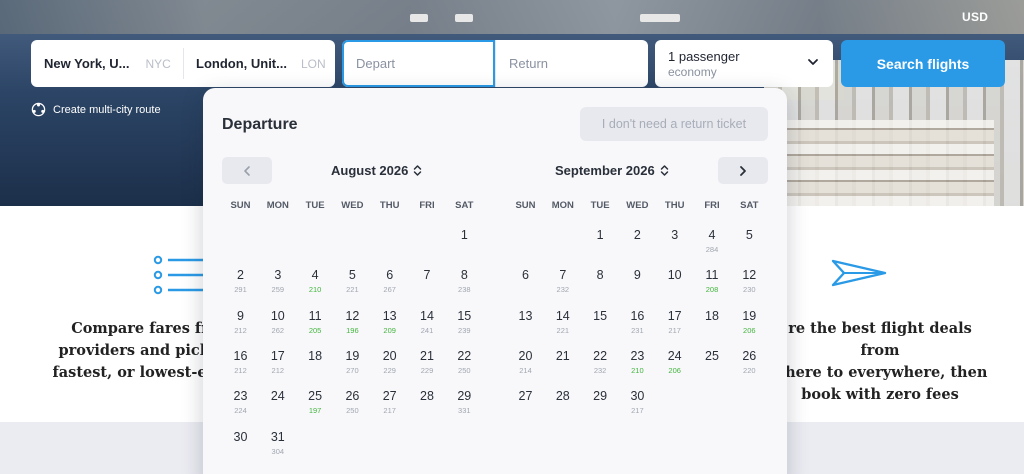 The width and height of the screenshot is (1024, 474). I want to click on calendar-day: 31 304, so click(277, 443).